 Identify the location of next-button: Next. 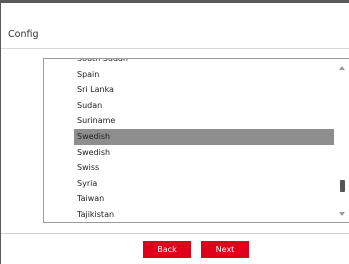
(225, 249).